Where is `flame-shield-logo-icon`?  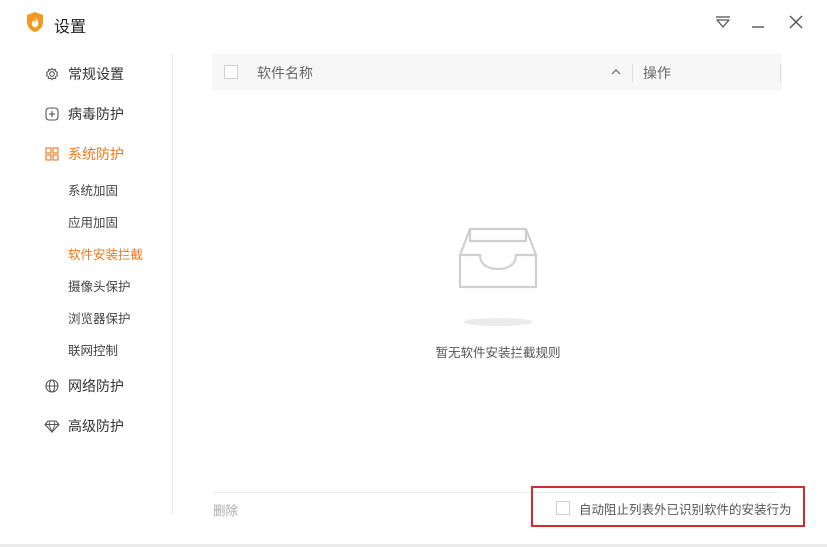
flame-shield-logo-icon is located at coordinates (35, 22).